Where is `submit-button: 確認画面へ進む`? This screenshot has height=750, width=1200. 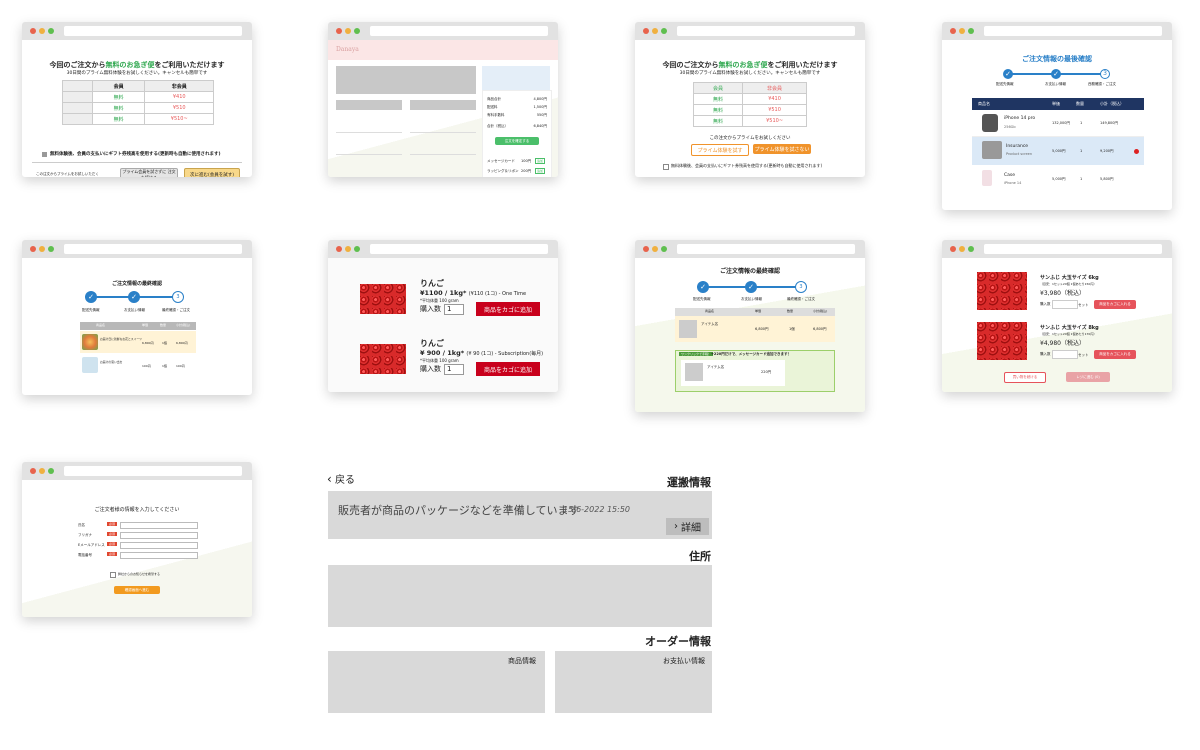 submit-button: 確認画面へ進む is located at coordinates (137, 590).